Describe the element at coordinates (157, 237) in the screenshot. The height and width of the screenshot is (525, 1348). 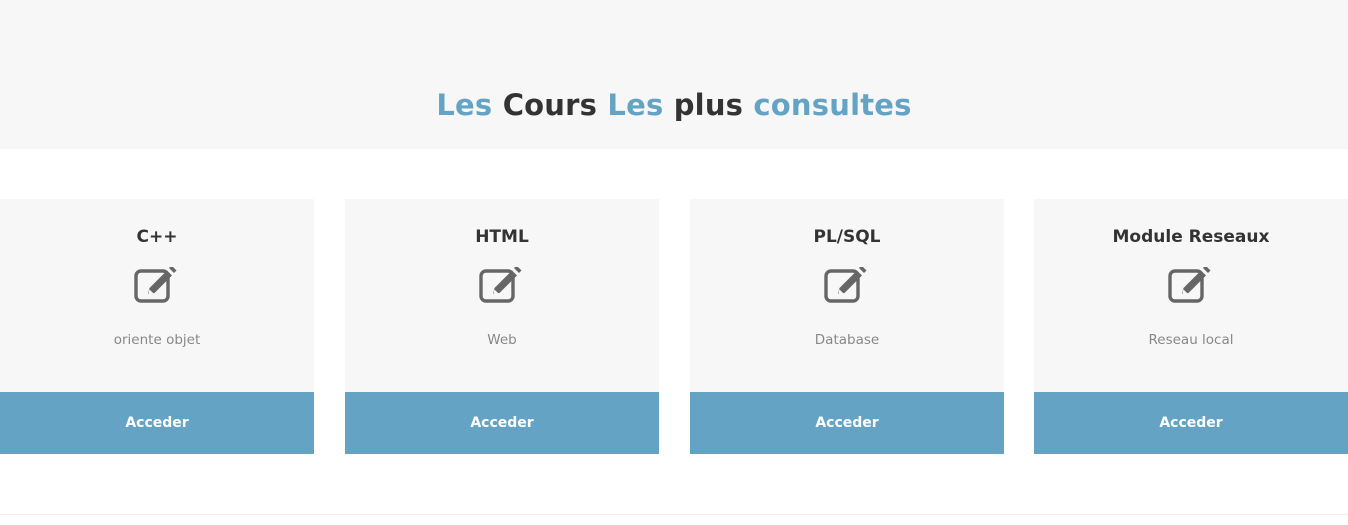
I see `course-title: C++` at that location.